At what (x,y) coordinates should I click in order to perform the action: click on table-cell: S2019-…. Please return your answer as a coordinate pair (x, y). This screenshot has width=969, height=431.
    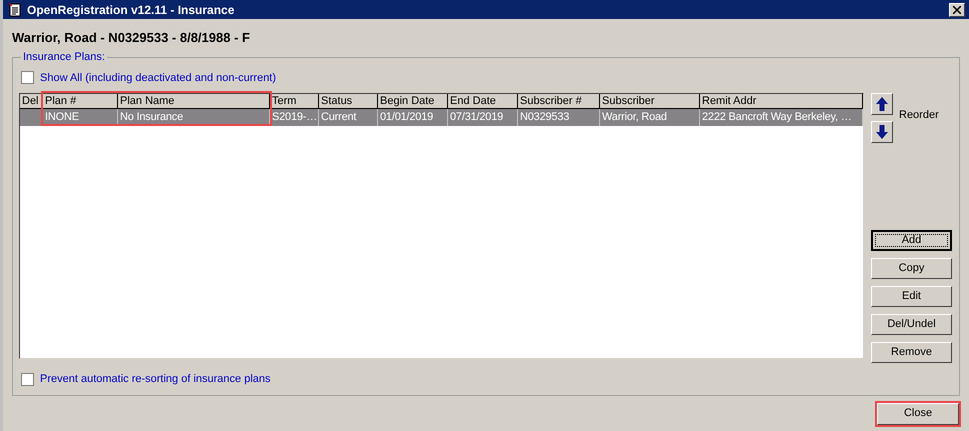
    Looking at the image, I should click on (294, 117).